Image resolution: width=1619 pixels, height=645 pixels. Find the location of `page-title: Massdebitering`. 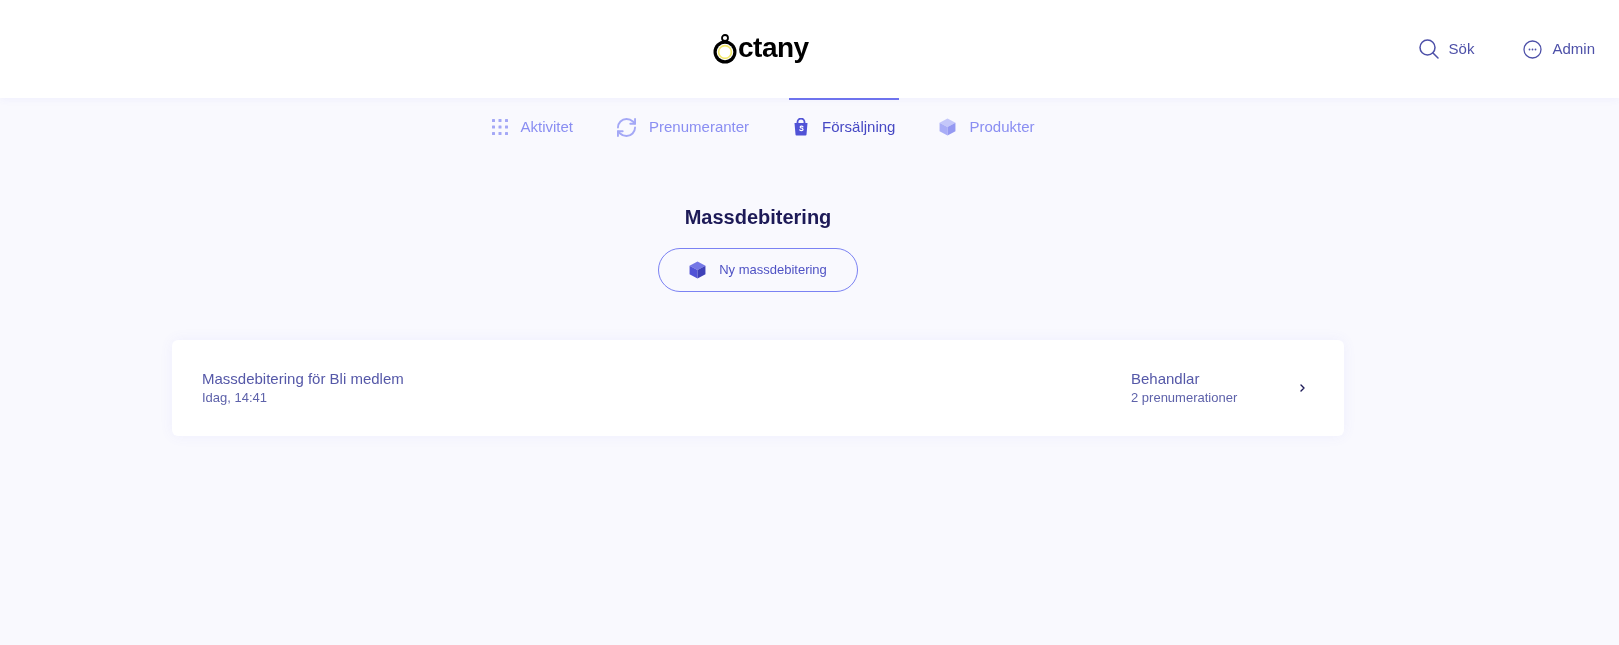

page-title: Massdebitering is located at coordinates (758, 217).